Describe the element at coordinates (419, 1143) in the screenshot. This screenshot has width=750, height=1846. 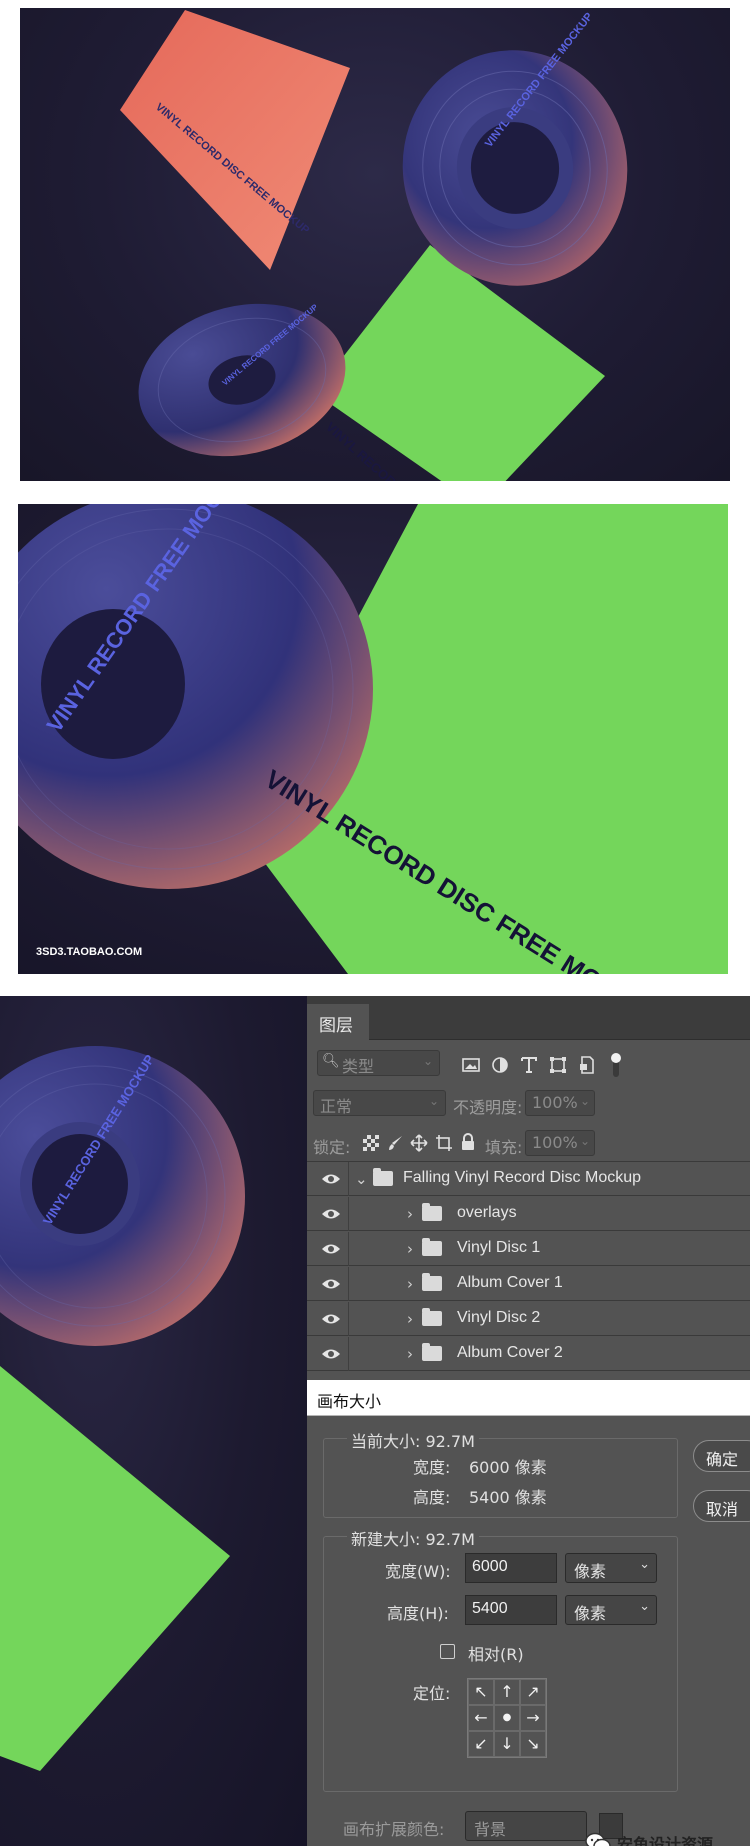
I see `lock-position-move-icon` at that location.